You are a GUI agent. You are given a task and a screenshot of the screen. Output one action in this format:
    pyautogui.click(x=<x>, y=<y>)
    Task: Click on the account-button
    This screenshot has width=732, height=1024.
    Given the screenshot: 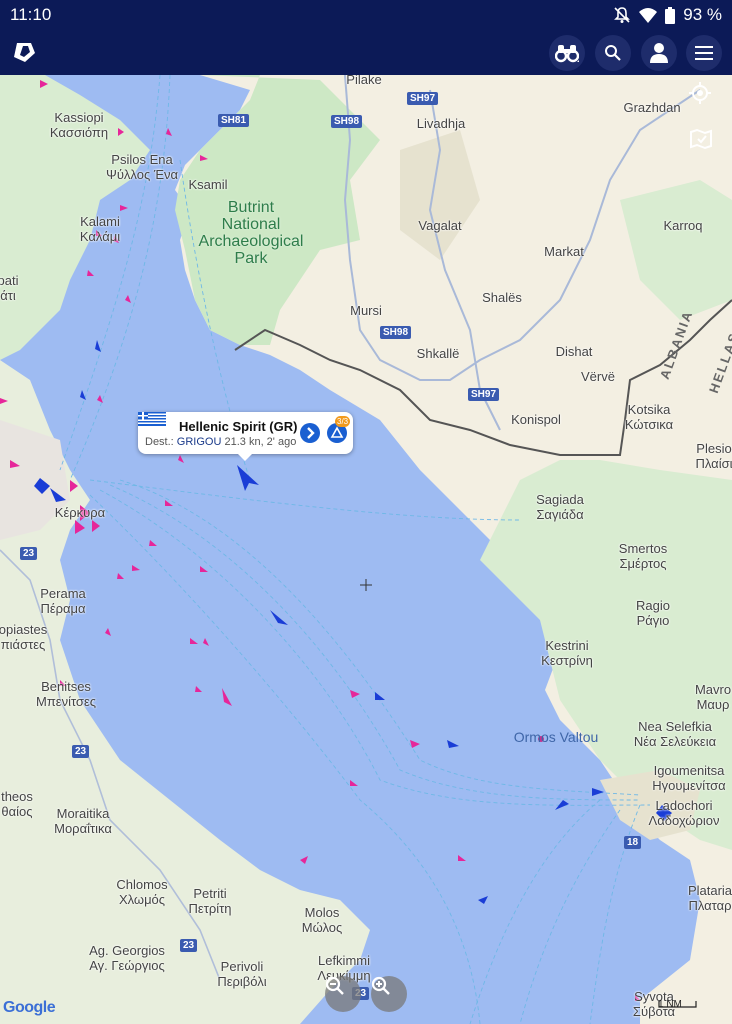 What is the action you would take?
    pyautogui.click(x=659, y=53)
    